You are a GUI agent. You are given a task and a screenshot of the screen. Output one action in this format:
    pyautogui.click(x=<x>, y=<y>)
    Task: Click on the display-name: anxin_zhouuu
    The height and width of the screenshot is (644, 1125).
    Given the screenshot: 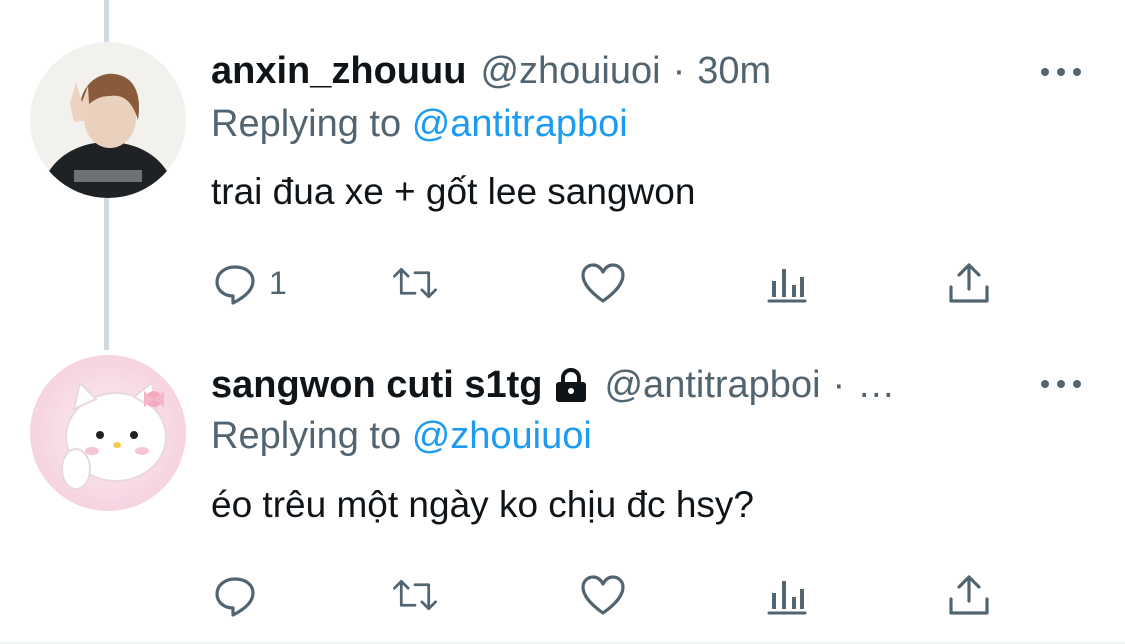 What is the action you would take?
    pyautogui.click(x=338, y=71)
    